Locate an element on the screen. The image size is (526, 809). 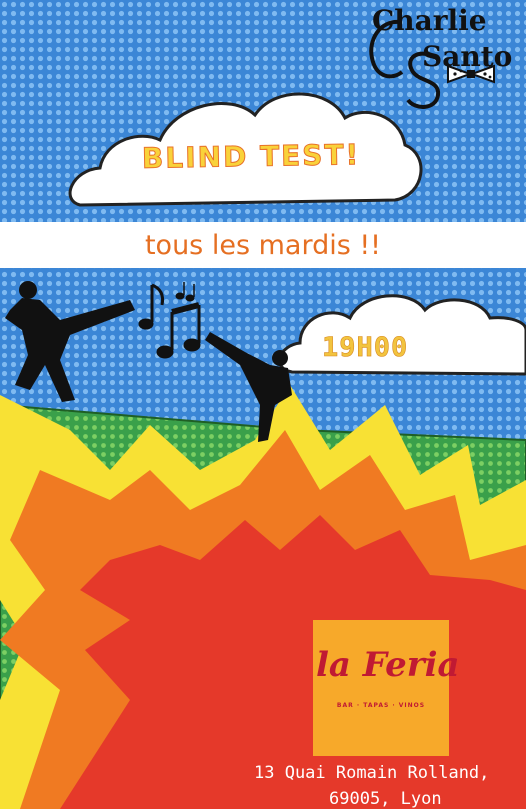
event-title: BLIND TEST! is located at coordinates (251, 157).